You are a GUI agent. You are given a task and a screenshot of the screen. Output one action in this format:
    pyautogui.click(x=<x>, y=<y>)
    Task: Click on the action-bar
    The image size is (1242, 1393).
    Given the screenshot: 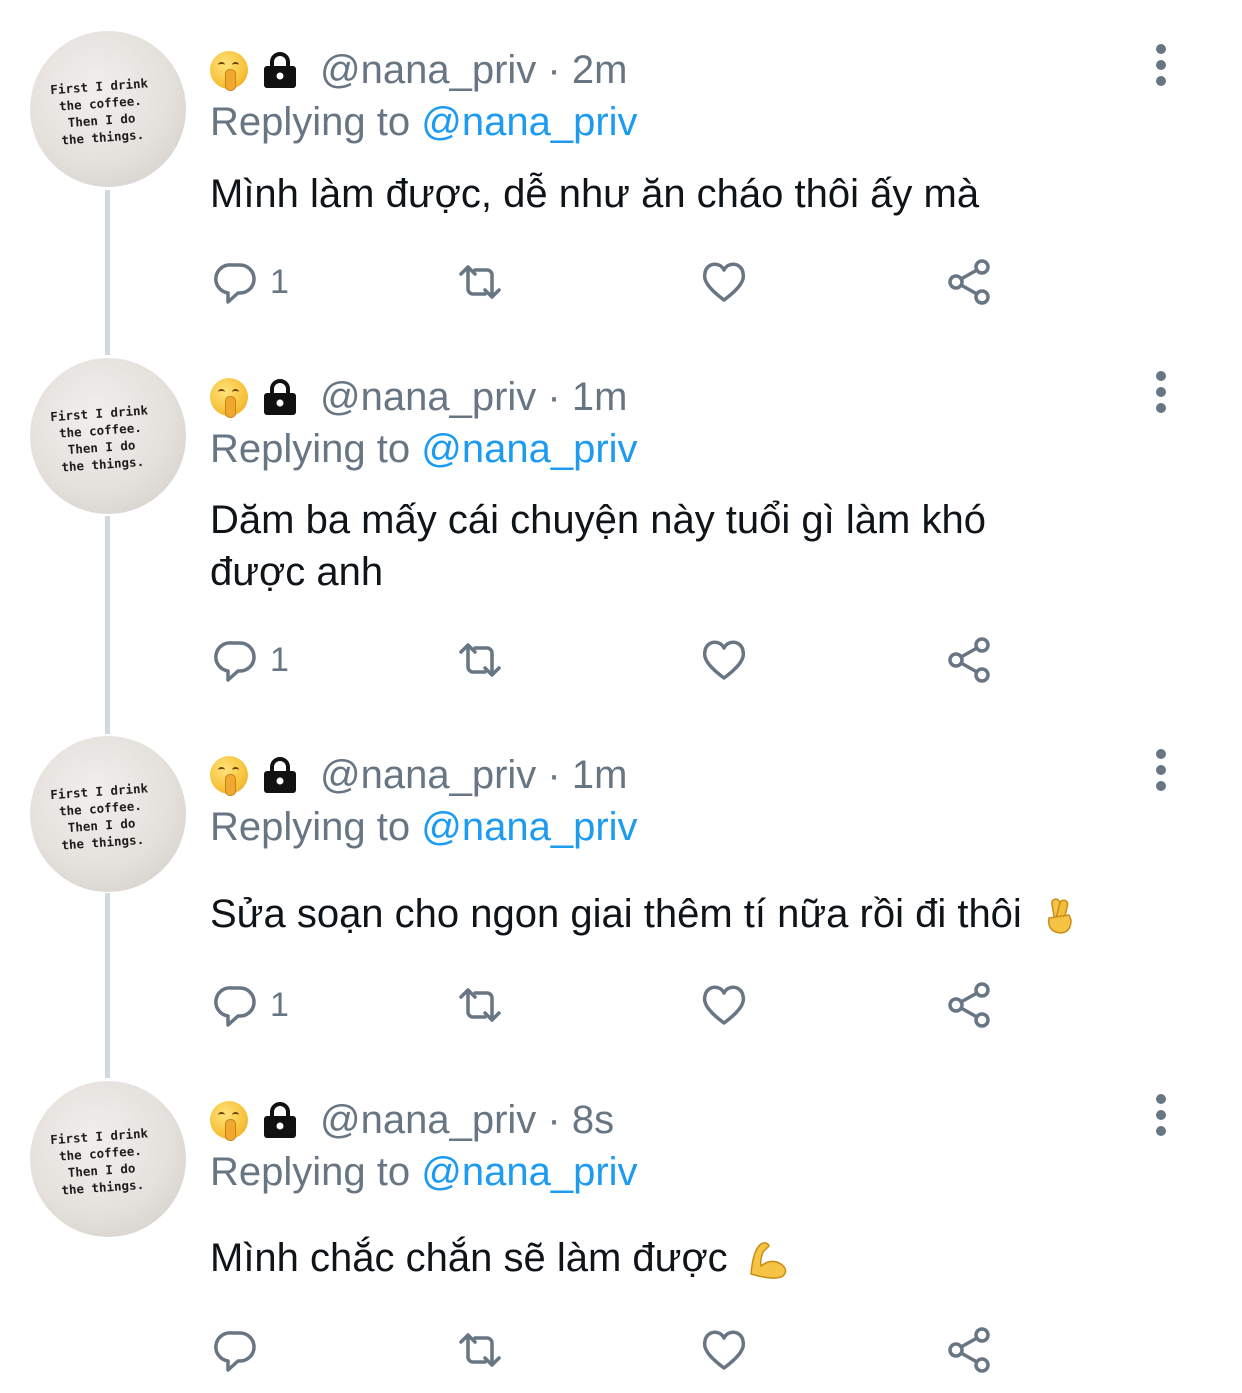 What is the action you would take?
    pyautogui.click(x=610, y=1350)
    